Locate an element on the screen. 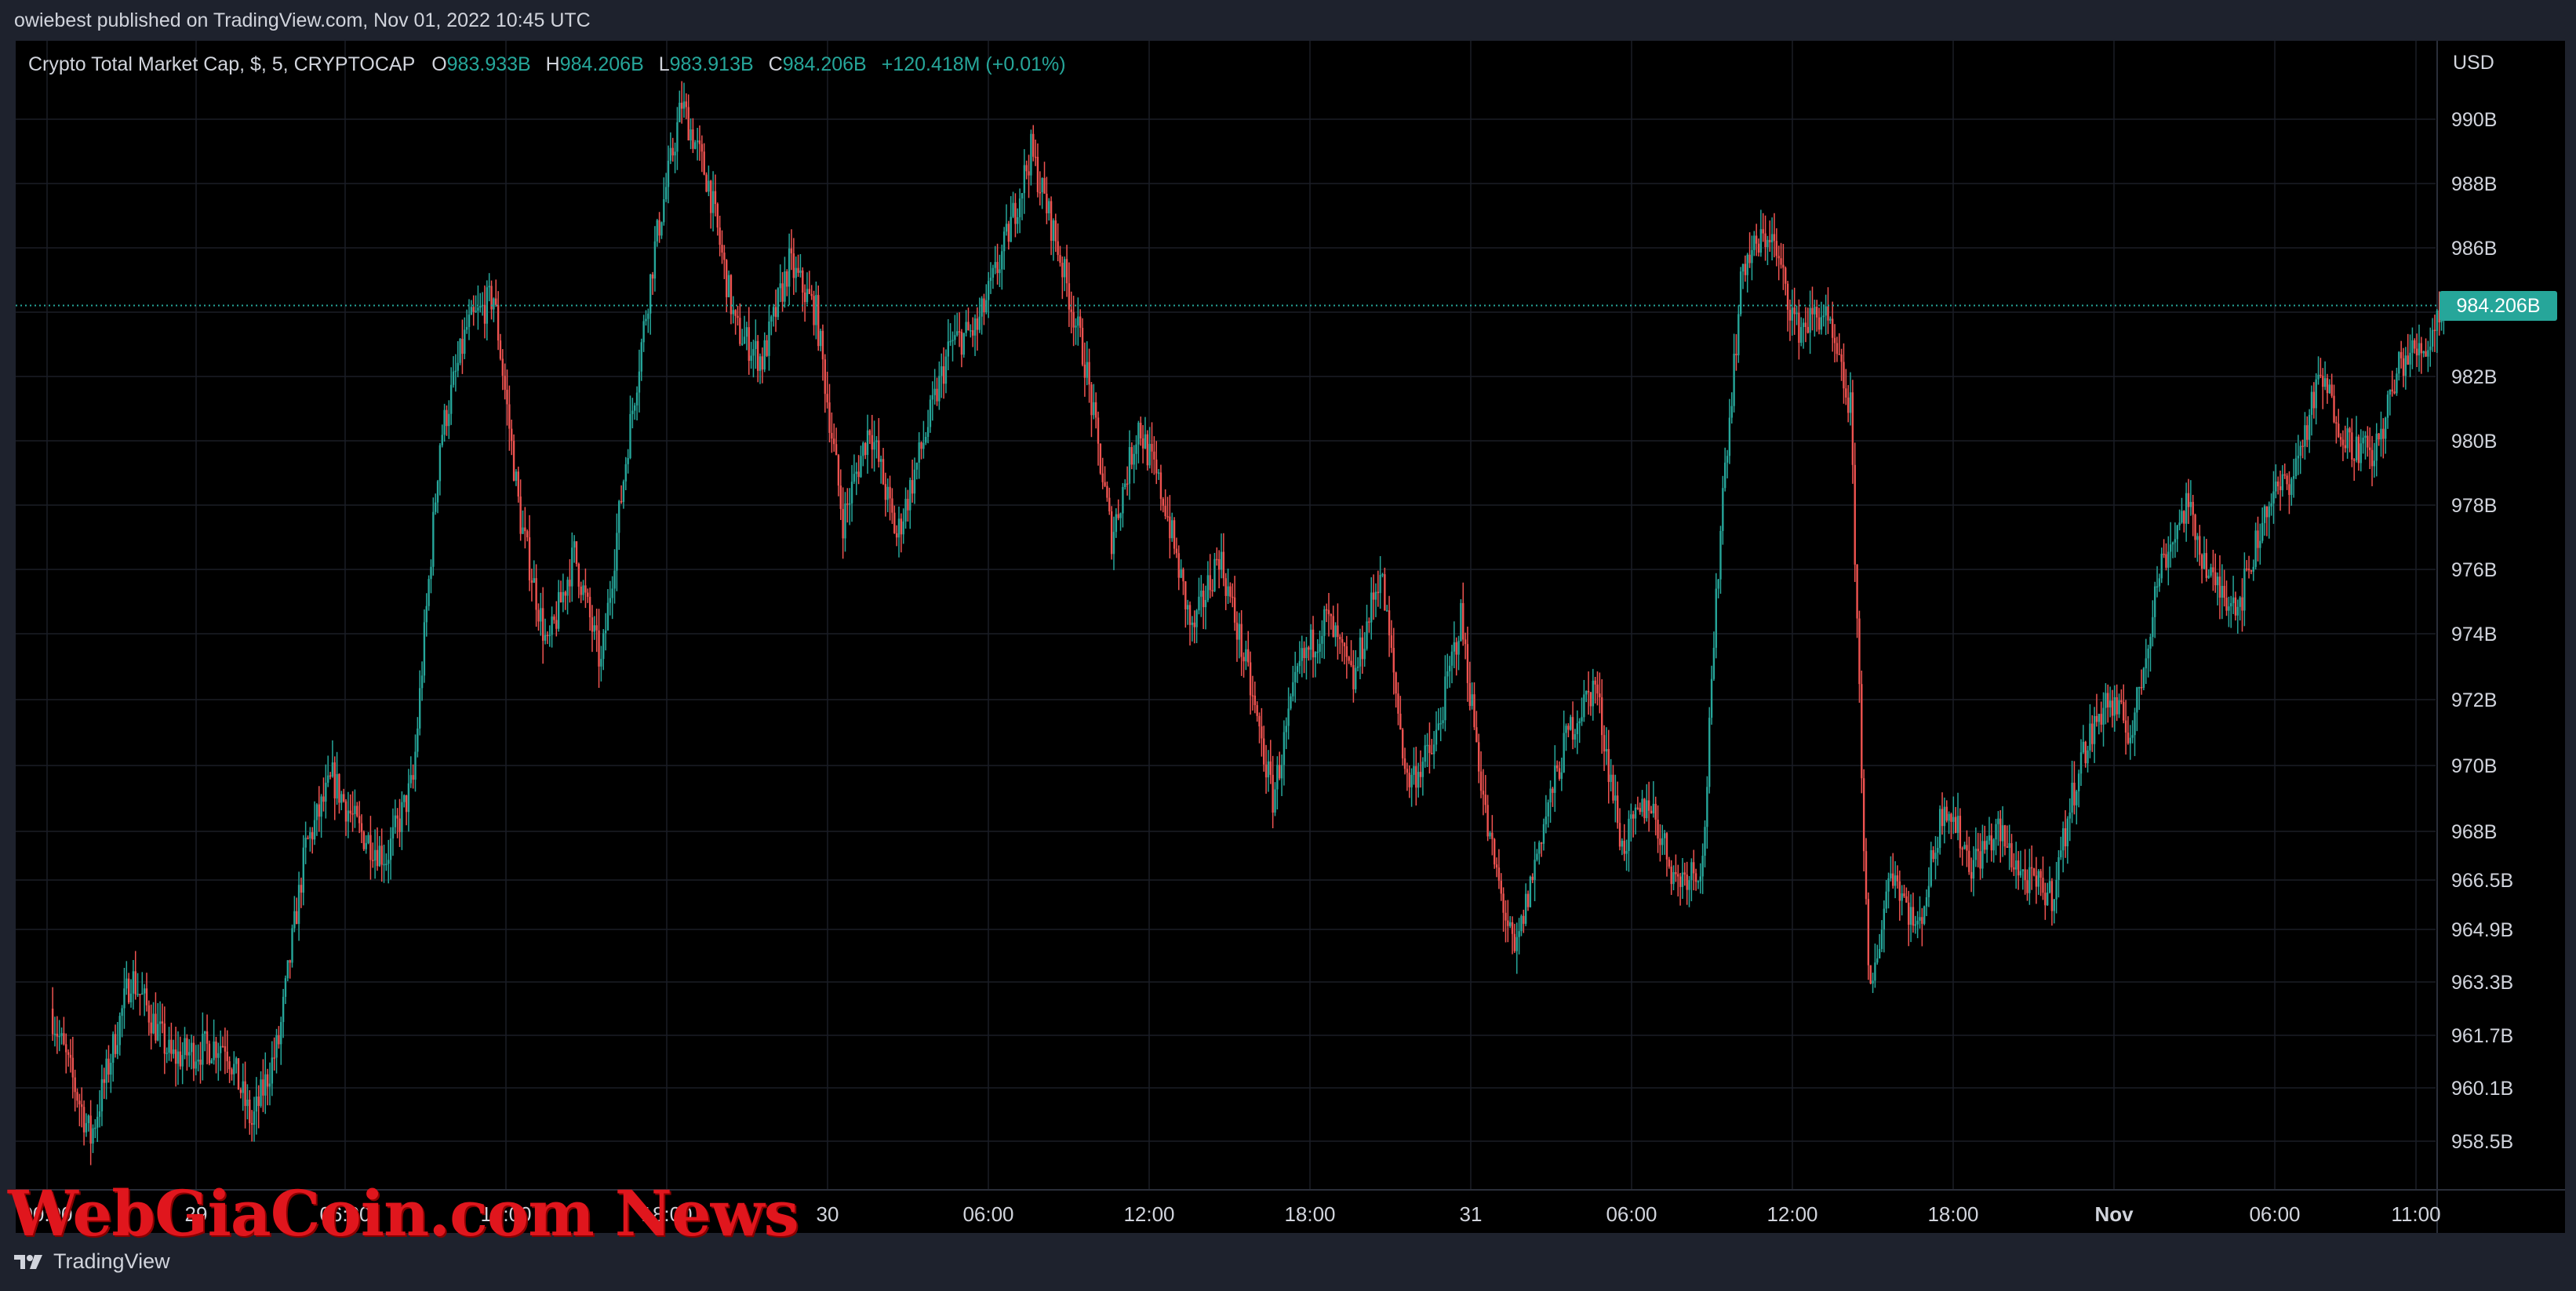 The height and width of the screenshot is (1291, 2576). footer: TradingView is located at coordinates (92, 1261).